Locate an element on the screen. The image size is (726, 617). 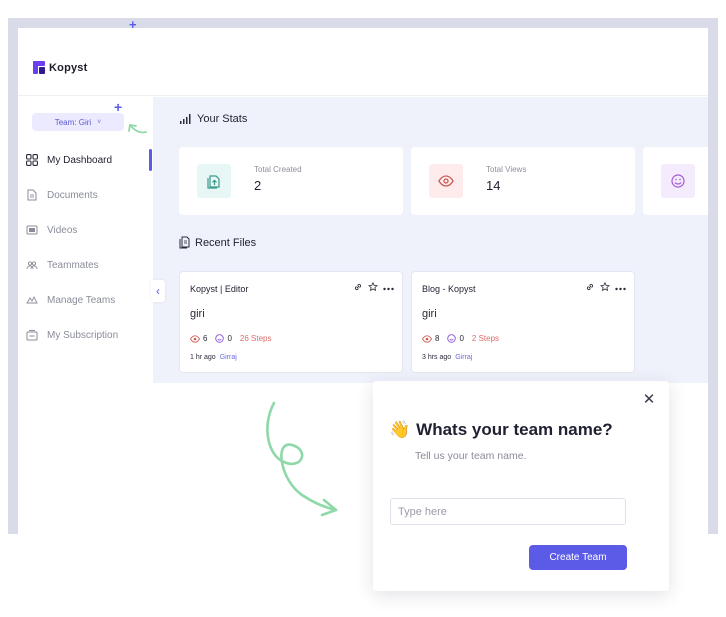
stat-card-total-created: Total Created 2 is located at coordinates (291, 181).